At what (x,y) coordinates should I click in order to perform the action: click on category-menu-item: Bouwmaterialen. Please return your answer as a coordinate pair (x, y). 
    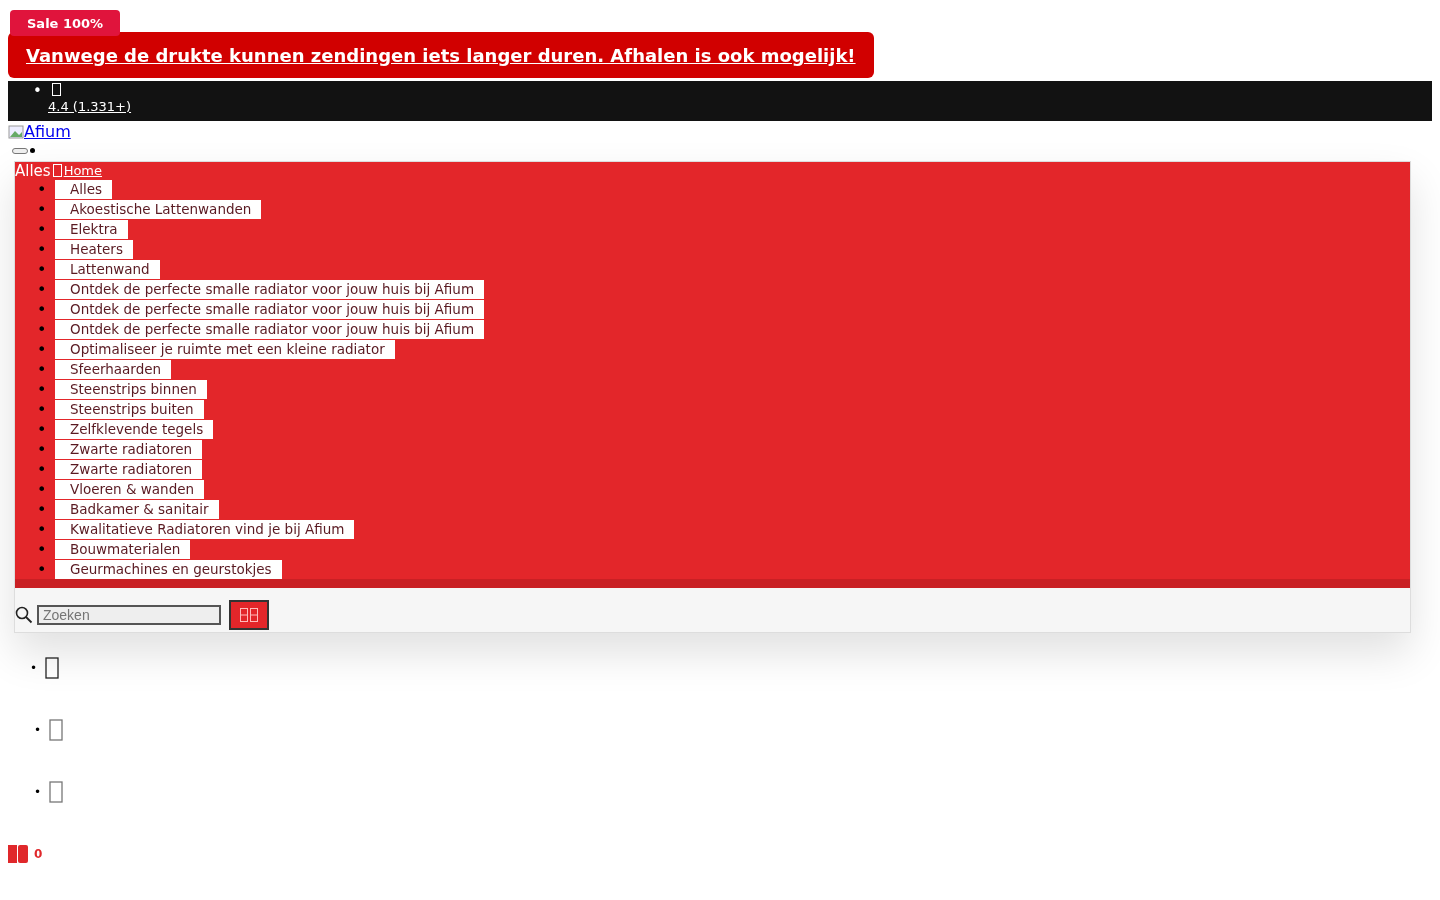
    Looking at the image, I should click on (123, 549).